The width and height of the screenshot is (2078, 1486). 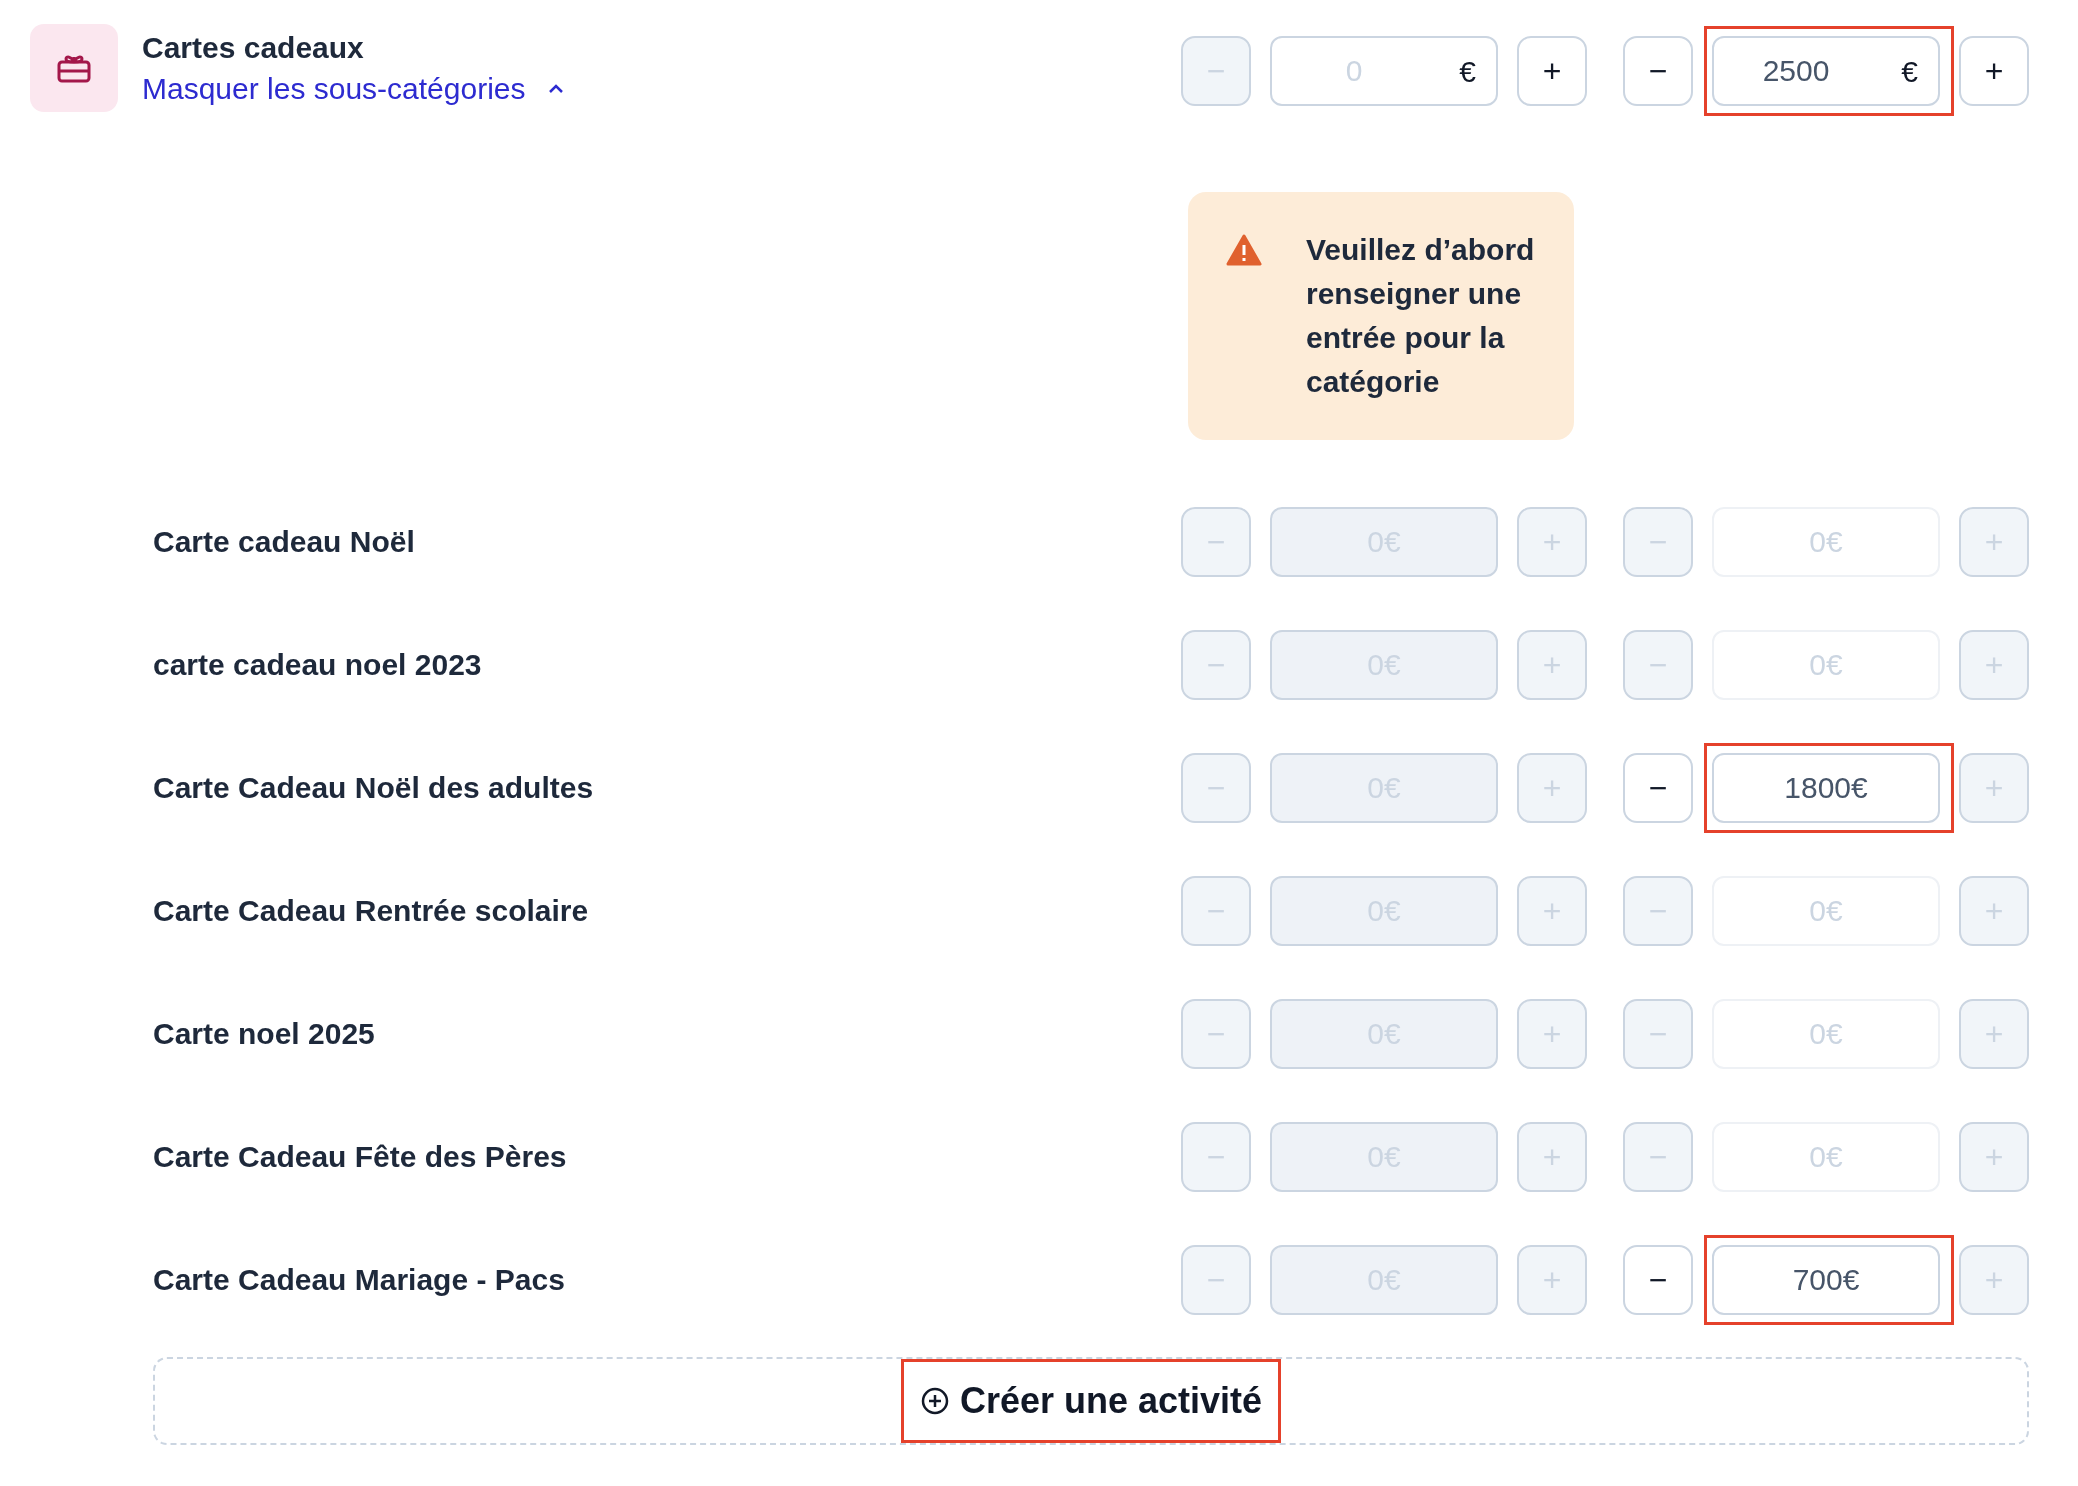 I want to click on subcategory-name: Carte cadeau Noël, so click(x=284, y=542).